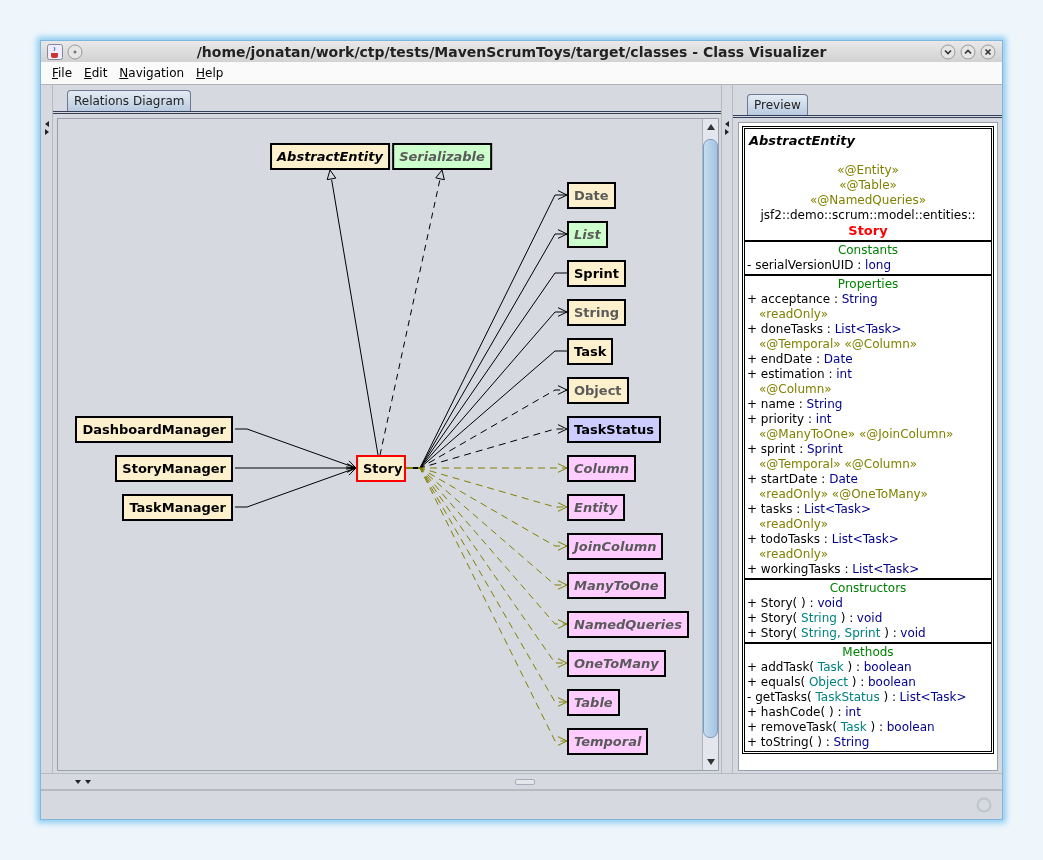 The image size is (1043, 860). I want to click on maximize-icon, so click(968, 51).